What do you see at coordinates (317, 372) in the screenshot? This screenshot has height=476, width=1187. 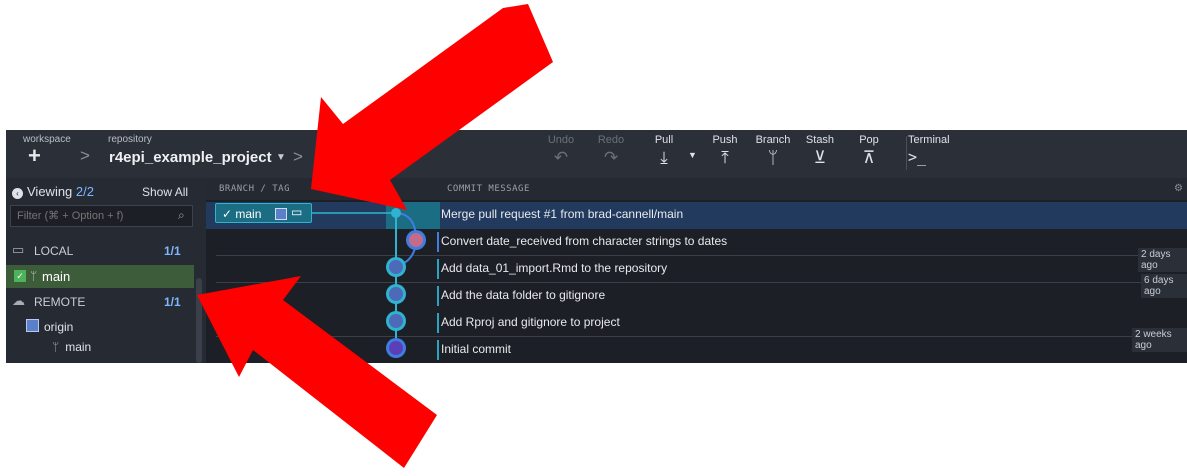 I see `arrow-up-left` at bounding box center [317, 372].